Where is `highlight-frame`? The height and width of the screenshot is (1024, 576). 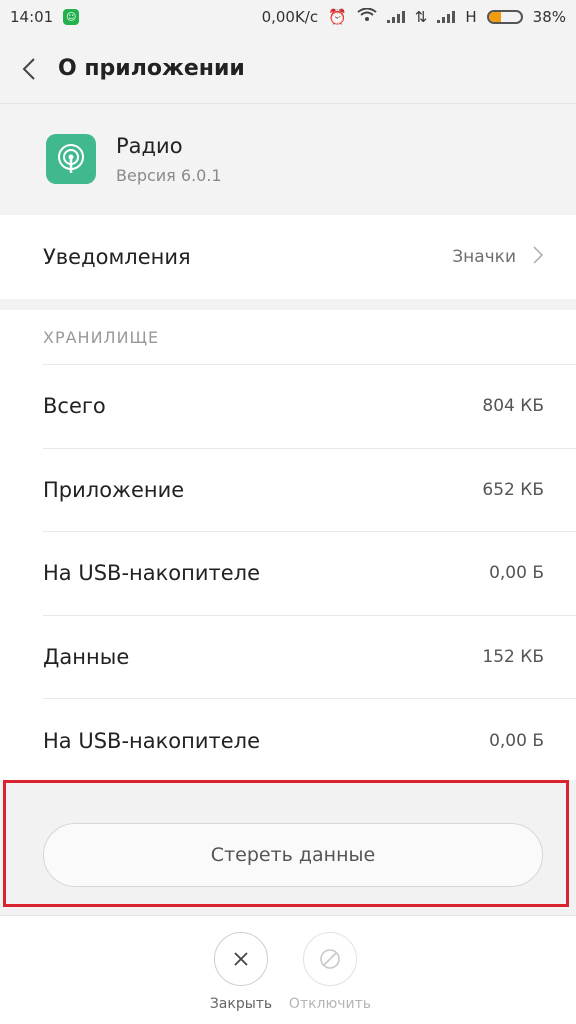 highlight-frame is located at coordinates (286, 843).